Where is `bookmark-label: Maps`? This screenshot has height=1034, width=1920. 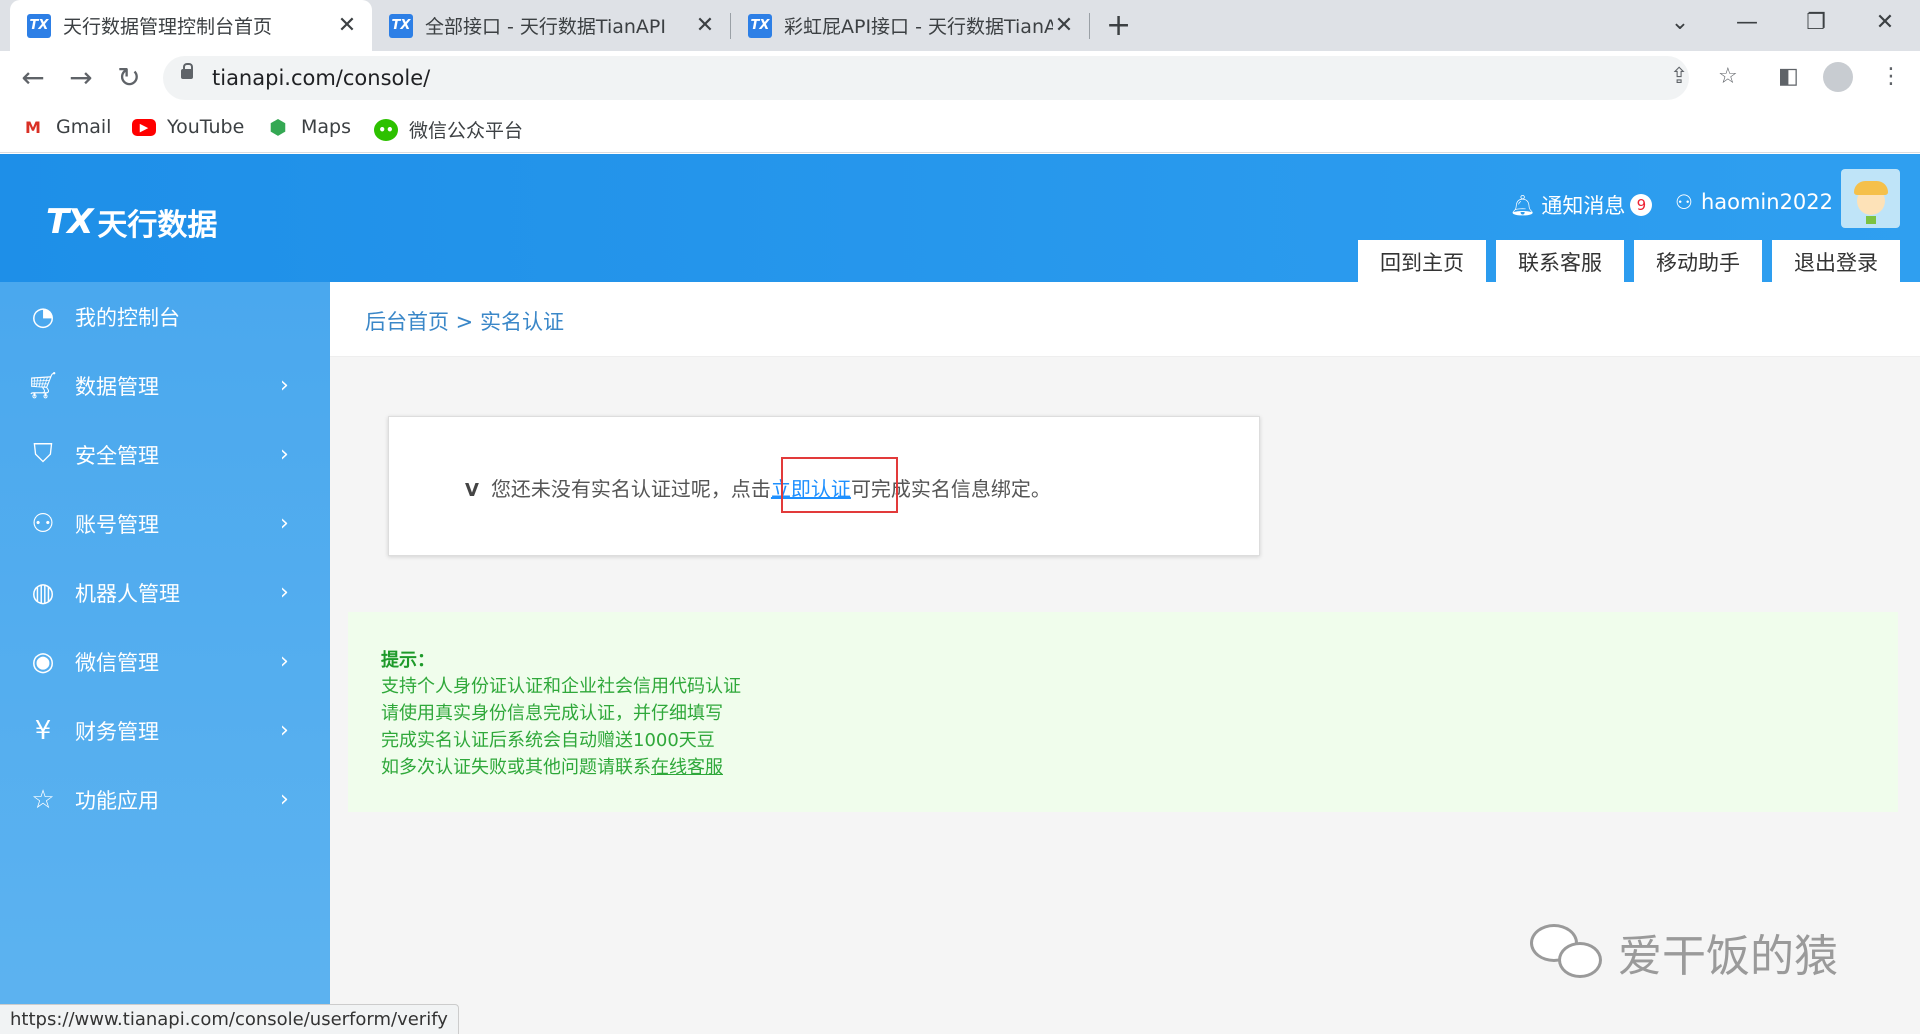
bookmark-label: Maps is located at coordinates (326, 127).